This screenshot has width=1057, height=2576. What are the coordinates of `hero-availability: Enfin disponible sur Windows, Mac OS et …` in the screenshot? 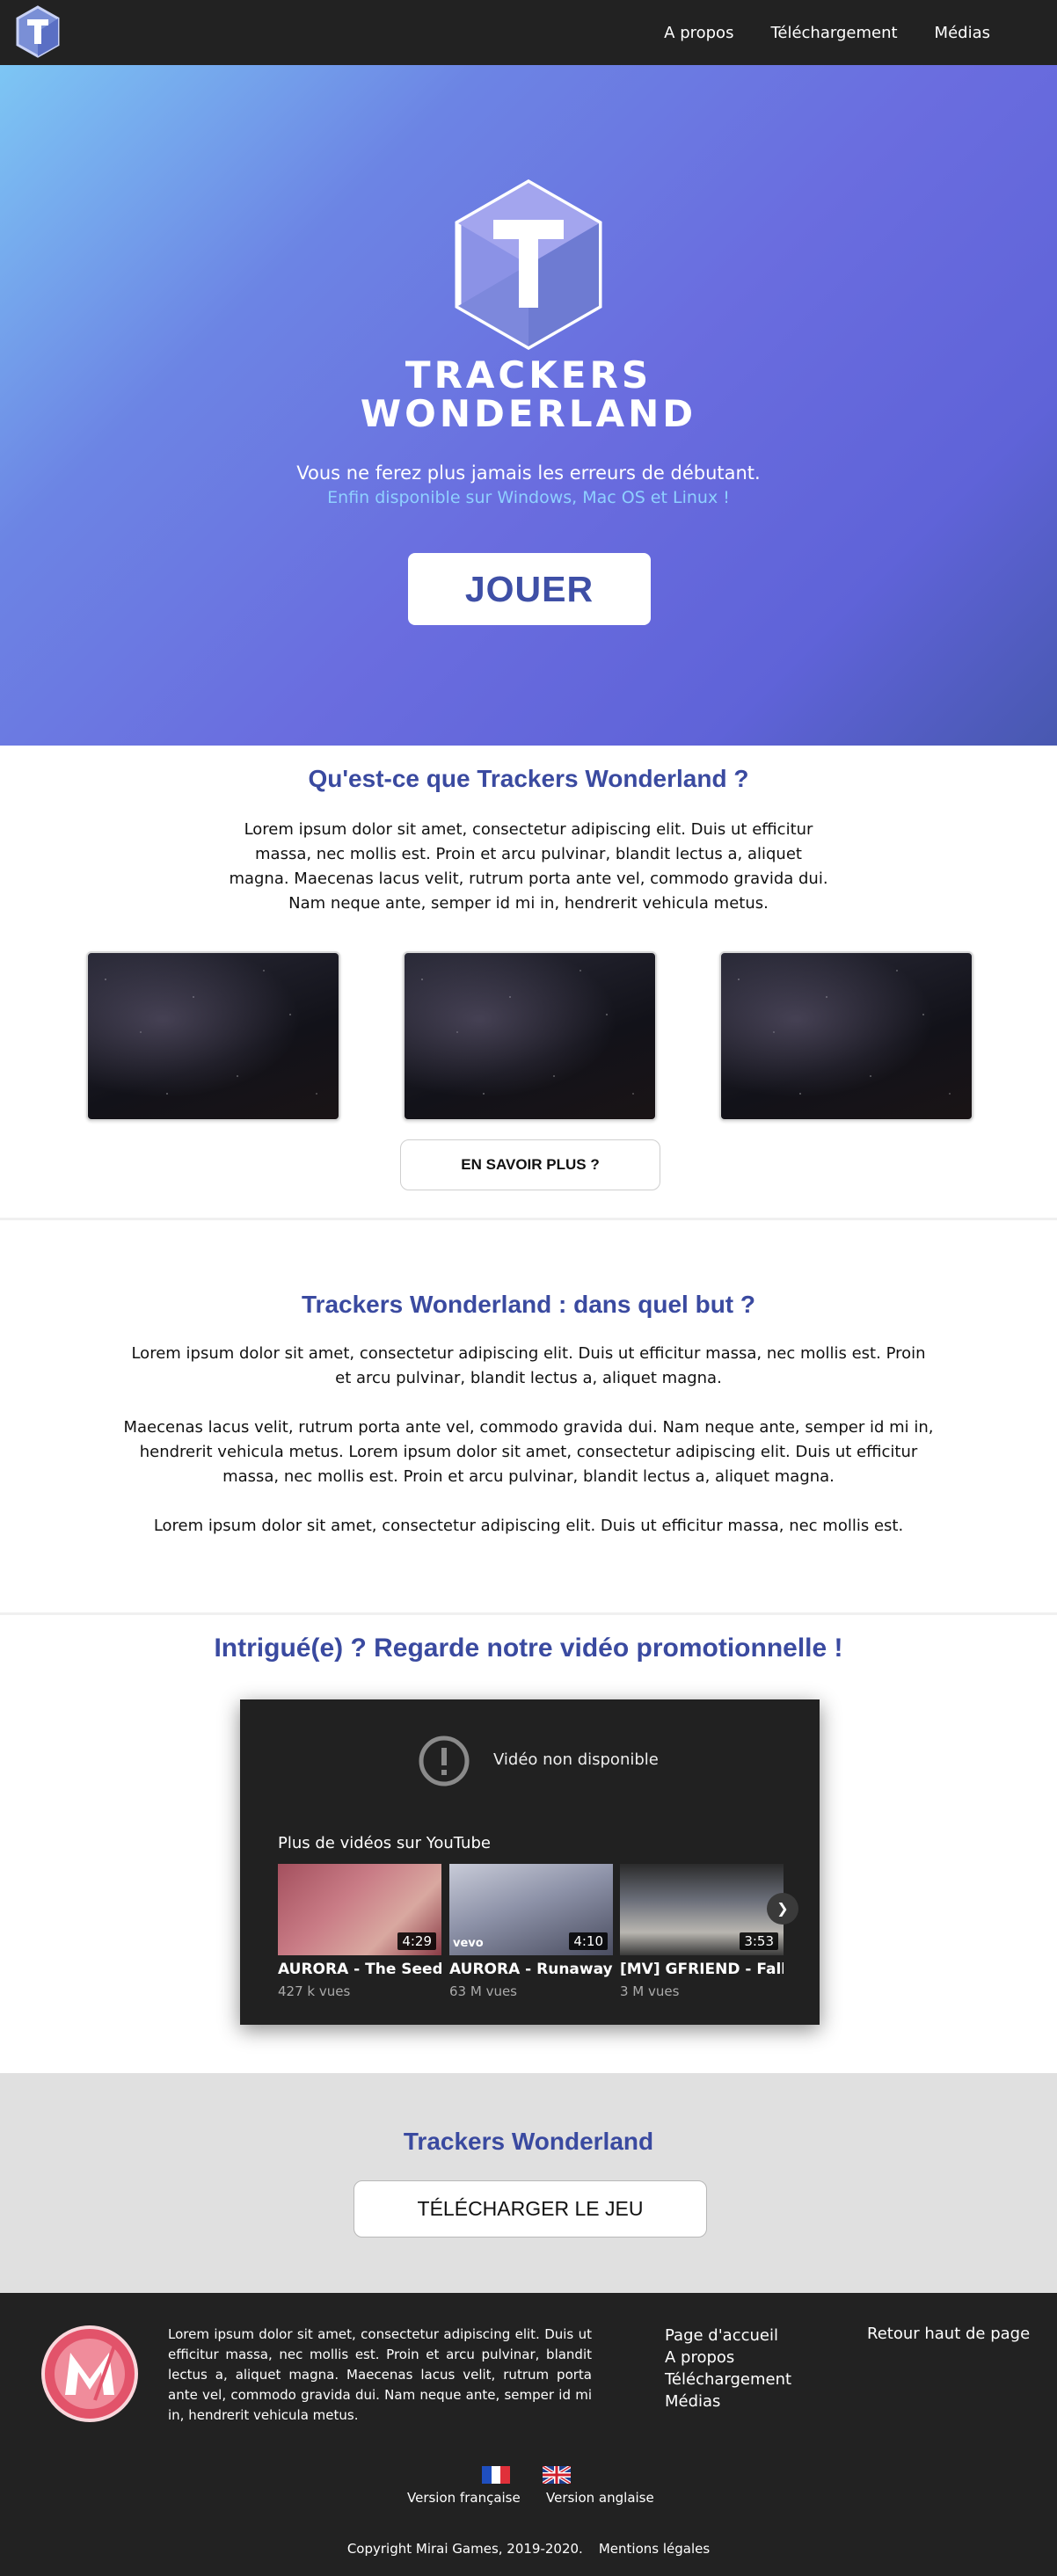 It's located at (528, 498).